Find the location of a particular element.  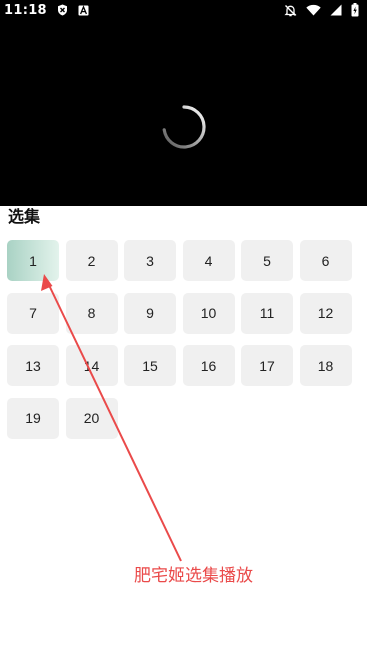

a-badge-icon is located at coordinates (83, 10).